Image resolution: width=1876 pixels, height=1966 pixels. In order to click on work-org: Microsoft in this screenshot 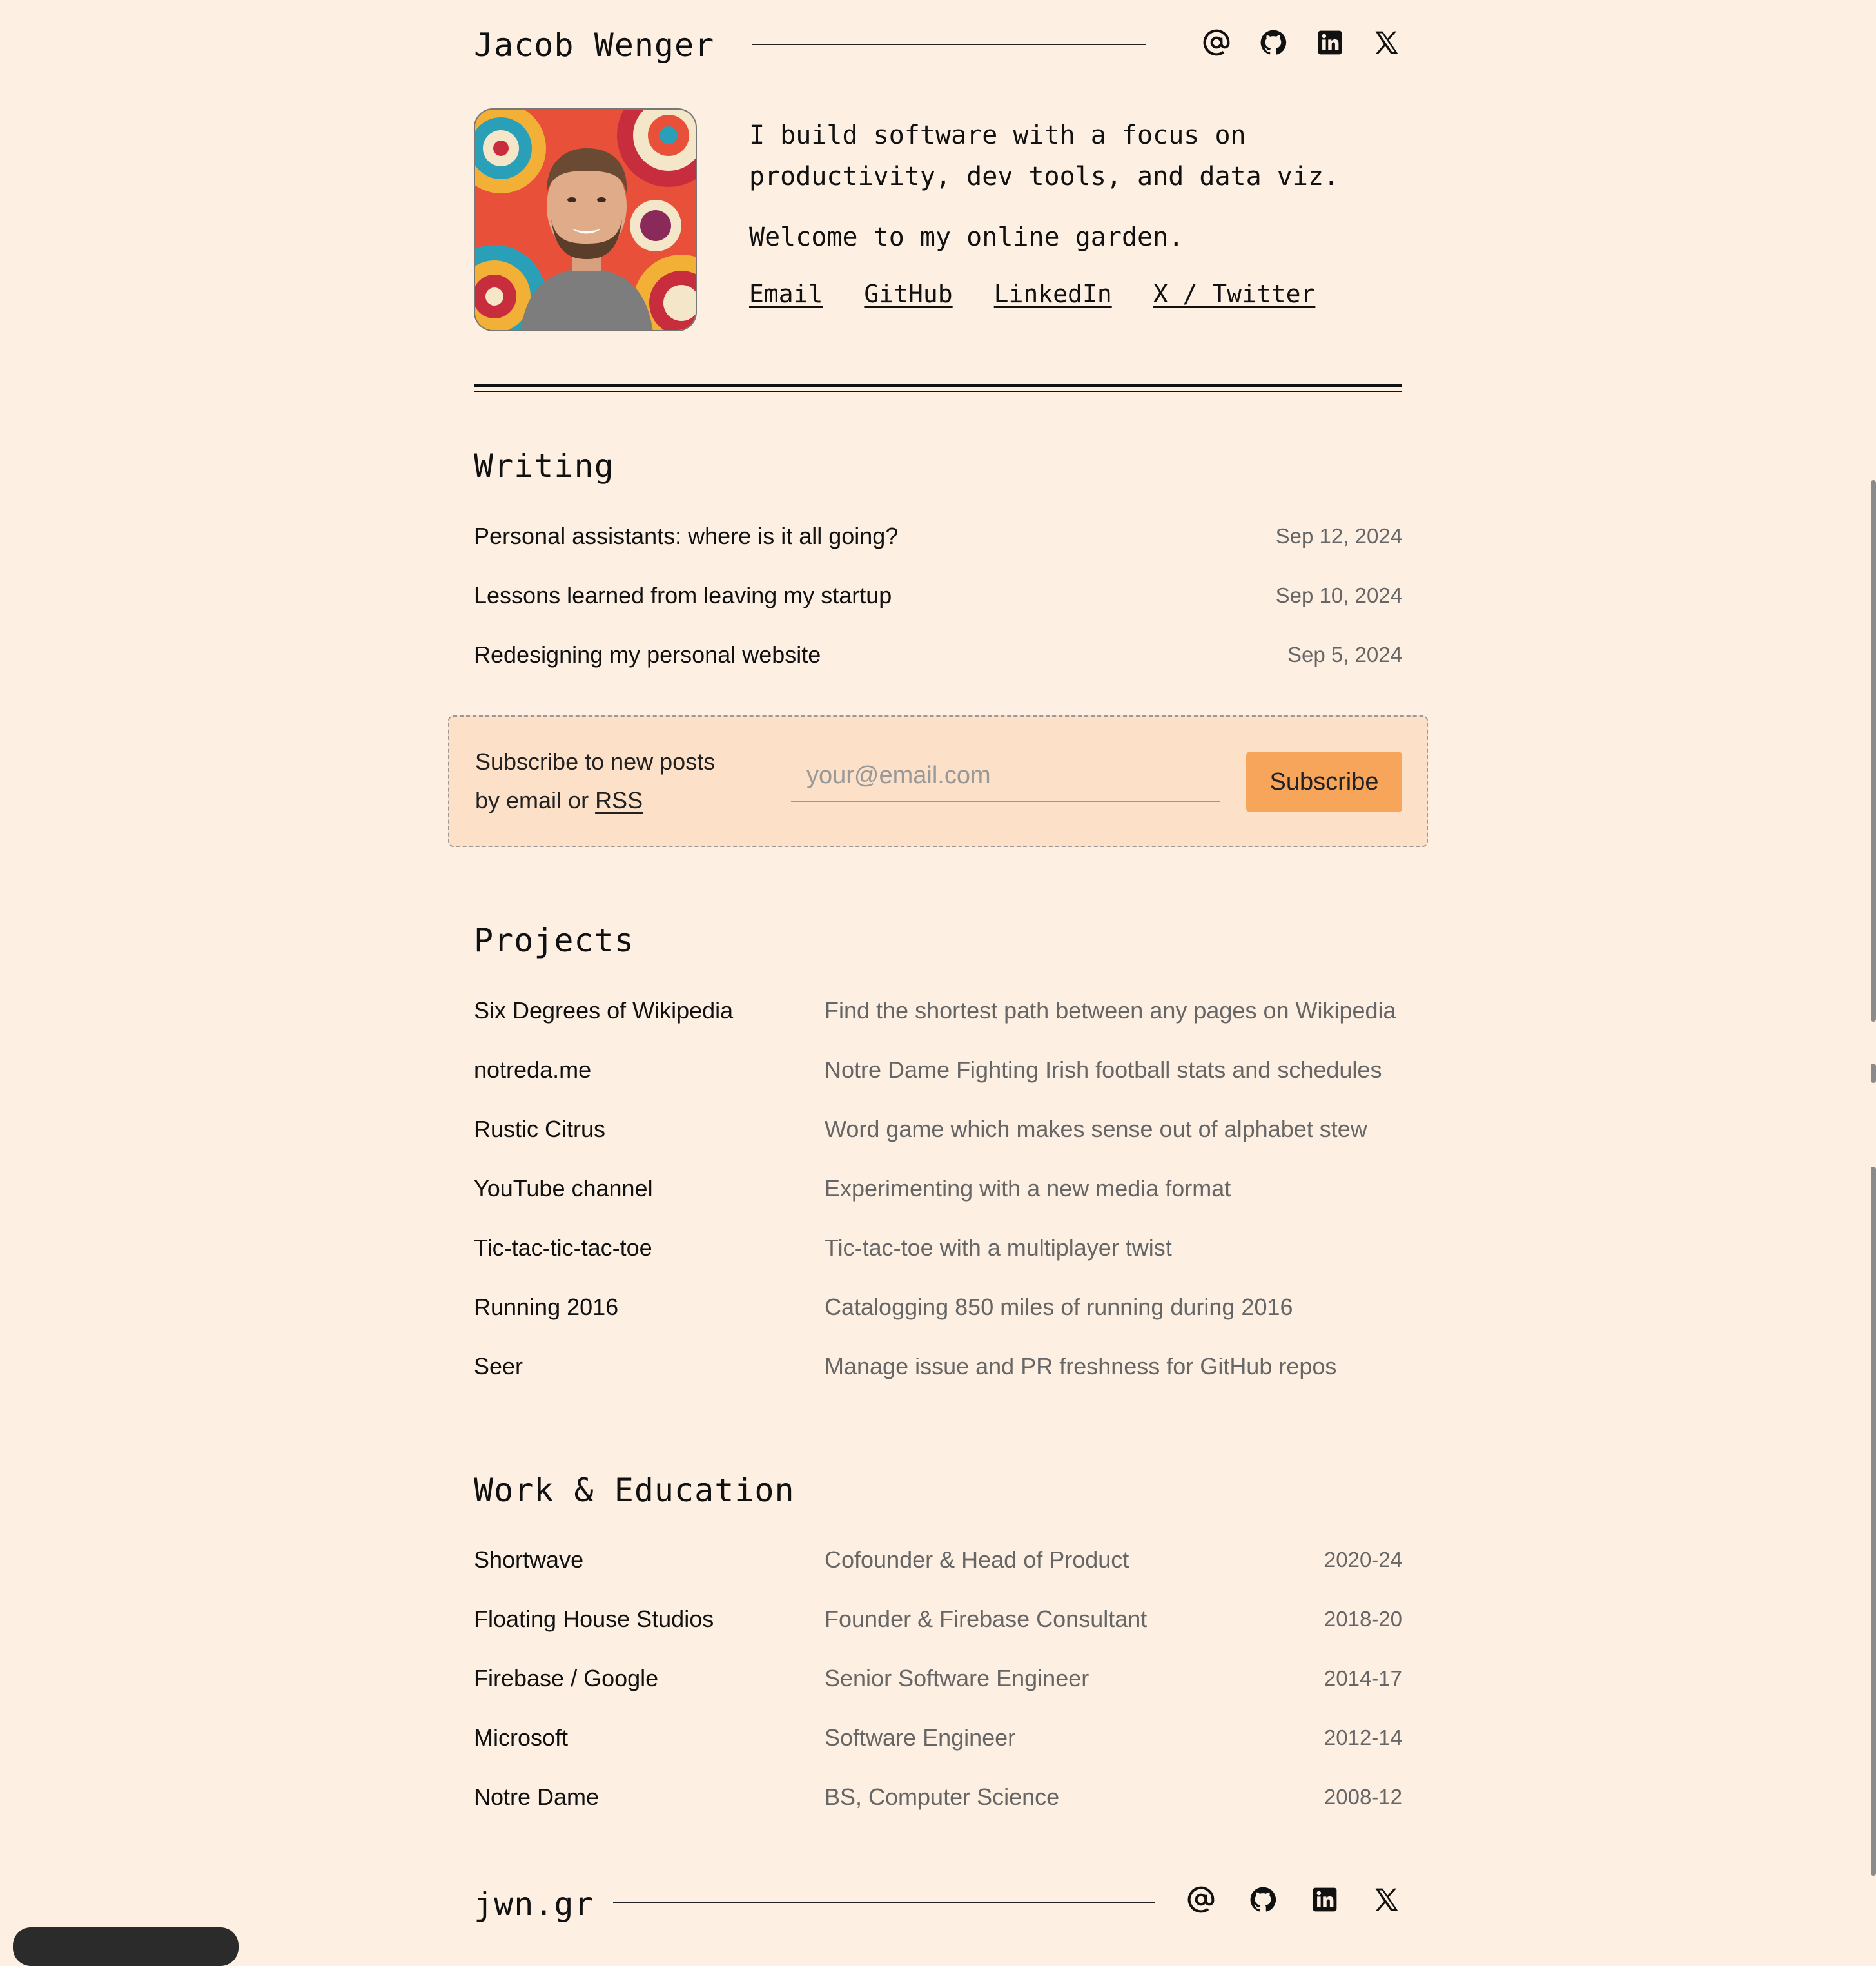, I will do `click(521, 1737)`.